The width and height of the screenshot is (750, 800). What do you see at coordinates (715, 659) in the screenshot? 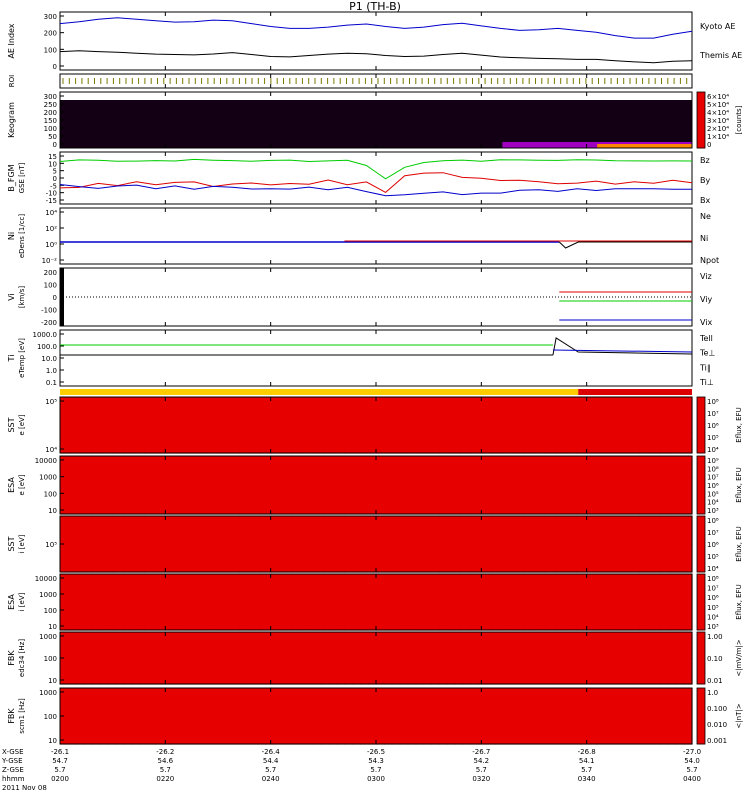
I see `fbk-edc34-colorbar-tick: 0.10` at bounding box center [715, 659].